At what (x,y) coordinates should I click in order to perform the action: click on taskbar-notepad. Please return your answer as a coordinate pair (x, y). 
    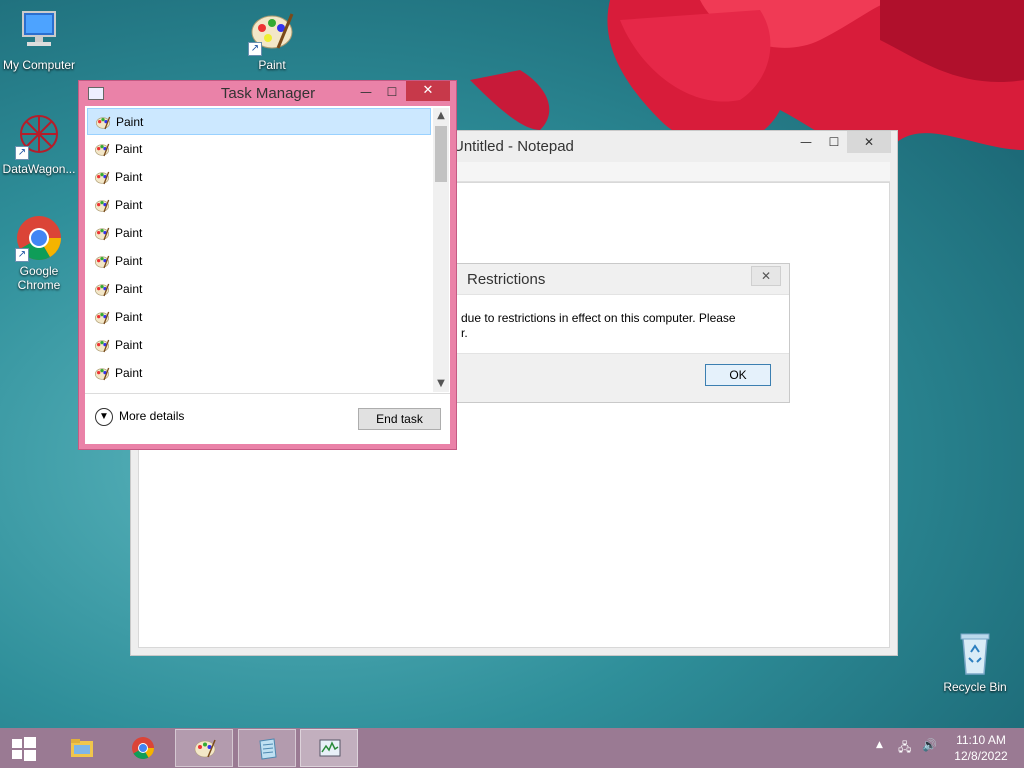
    Looking at the image, I should click on (267, 748).